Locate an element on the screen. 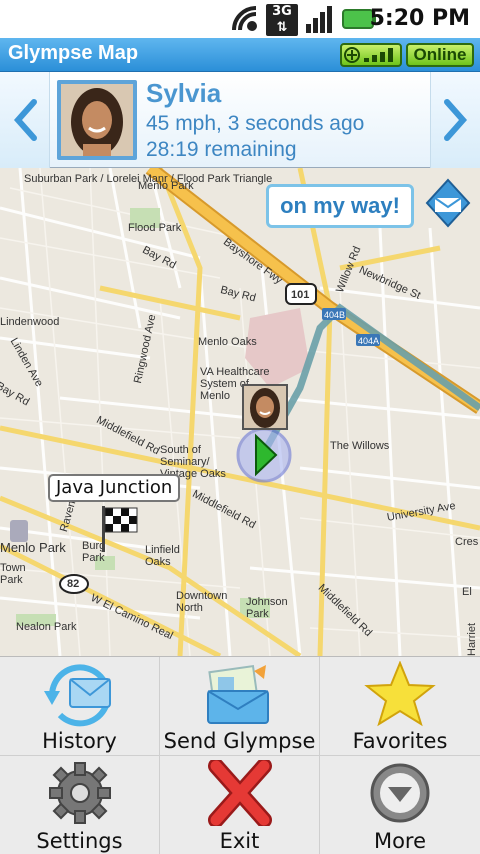 The width and height of the screenshot is (480, 854). menu-send-glympse: Send Glympse is located at coordinates (240, 706).